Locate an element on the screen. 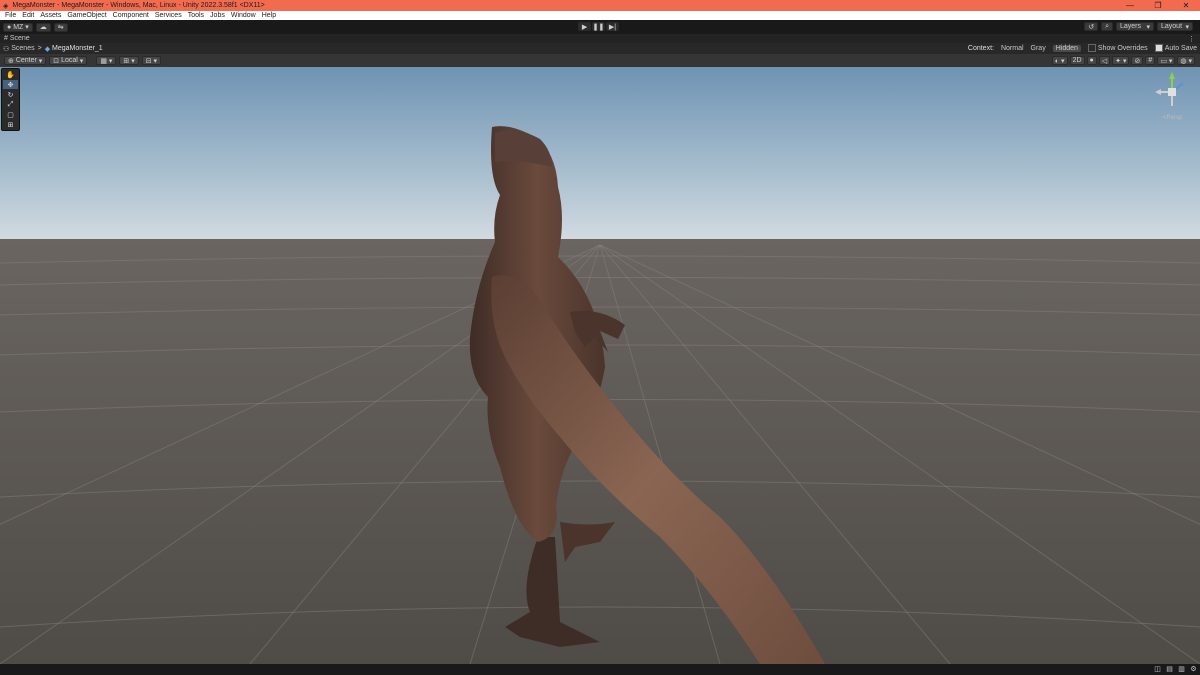 The image size is (1200, 675). step-icon: ▶| is located at coordinates (612, 27).